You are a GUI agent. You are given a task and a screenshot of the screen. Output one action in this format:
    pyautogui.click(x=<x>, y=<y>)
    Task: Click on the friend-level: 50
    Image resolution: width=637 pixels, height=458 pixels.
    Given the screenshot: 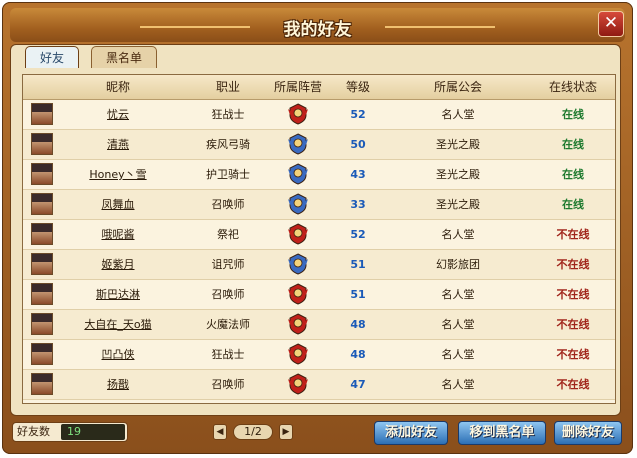 What is the action you would take?
    pyautogui.click(x=358, y=144)
    